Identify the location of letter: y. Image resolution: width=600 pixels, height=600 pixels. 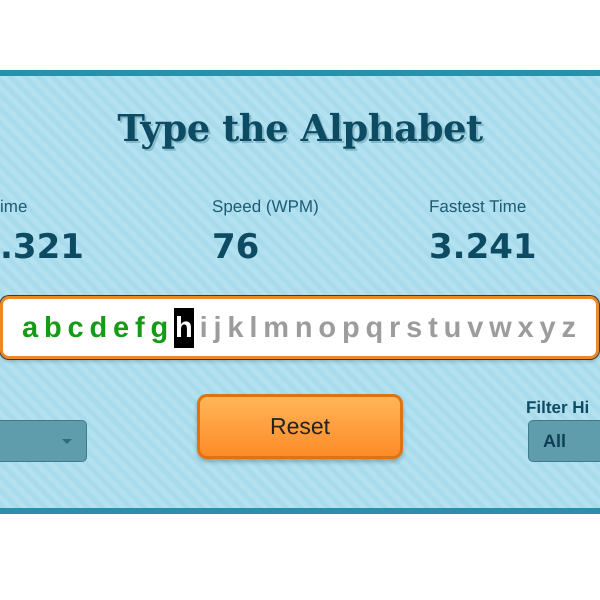
(548, 327).